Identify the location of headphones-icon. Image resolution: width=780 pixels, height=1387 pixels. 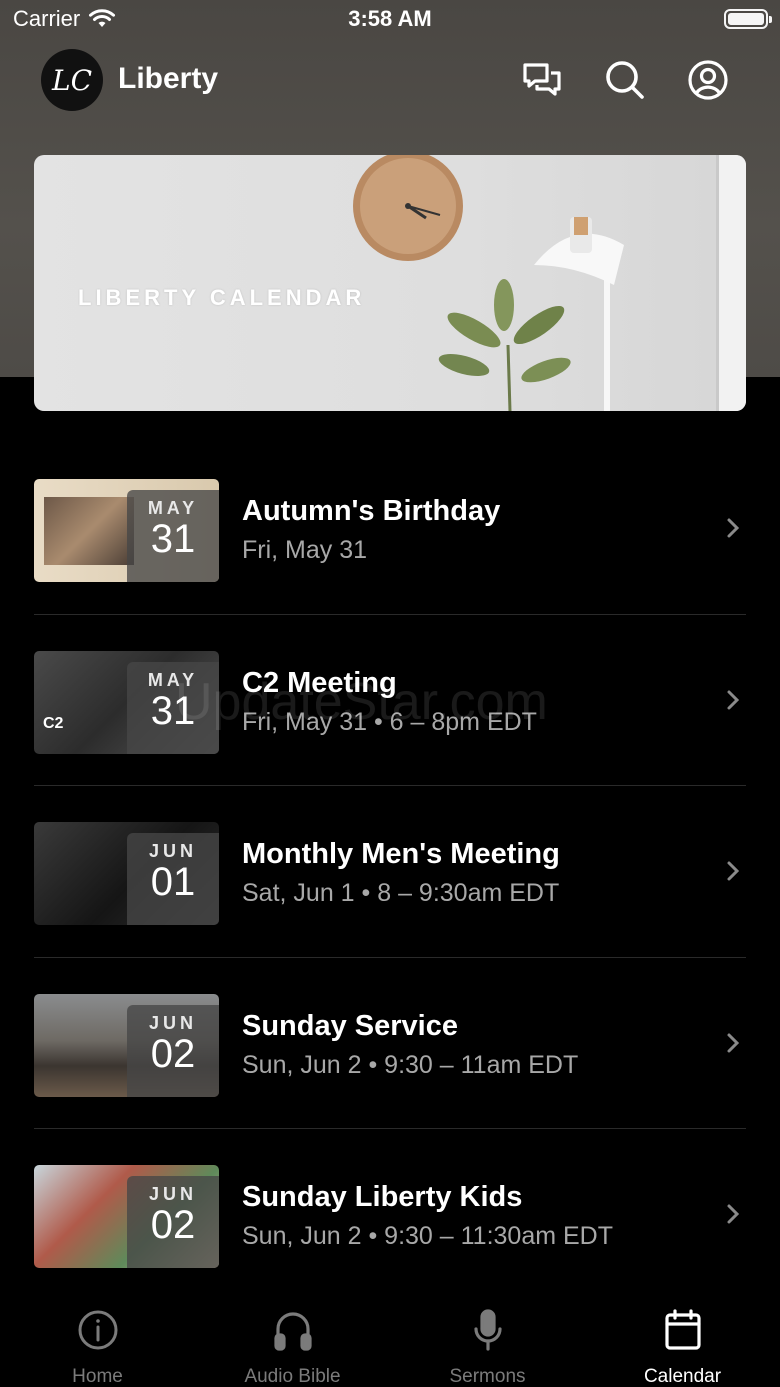
(292, 1331).